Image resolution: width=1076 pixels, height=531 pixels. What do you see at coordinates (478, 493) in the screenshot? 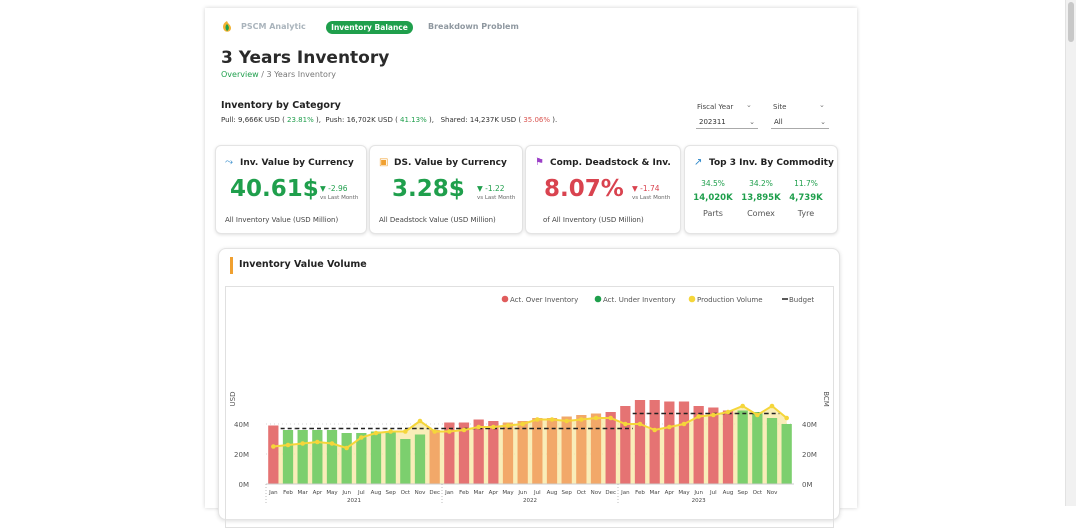
I see `x-tick-label: Mar` at bounding box center [478, 493].